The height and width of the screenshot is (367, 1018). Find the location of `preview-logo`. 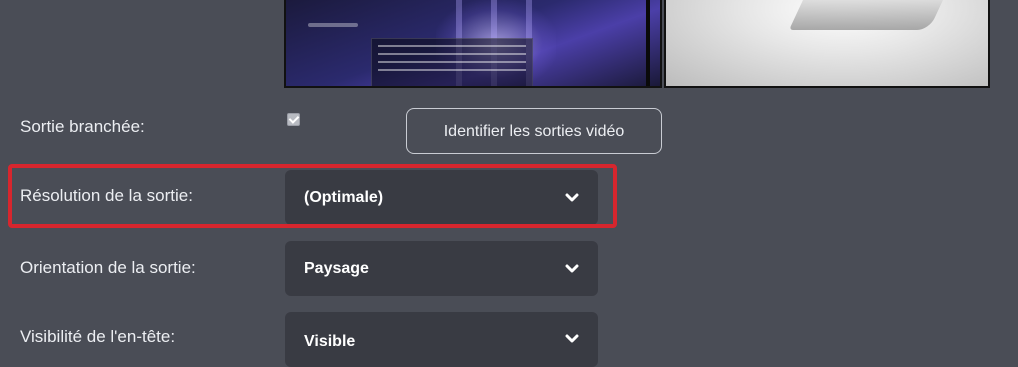

preview-logo is located at coordinates (333, 25).